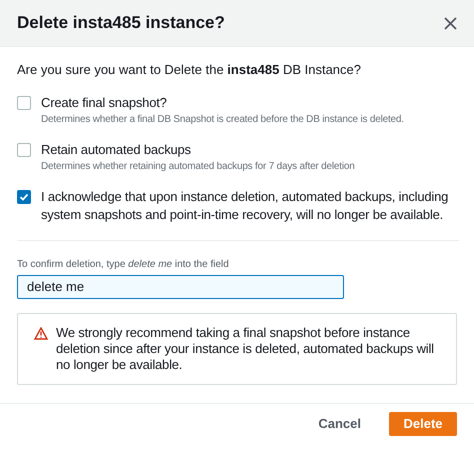 The width and height of the screenshot is (474, 463). Describe the element at coordinates (121, 23) in the screenshot. I see `dialog-title: Delete insta485 instance?` at that location.